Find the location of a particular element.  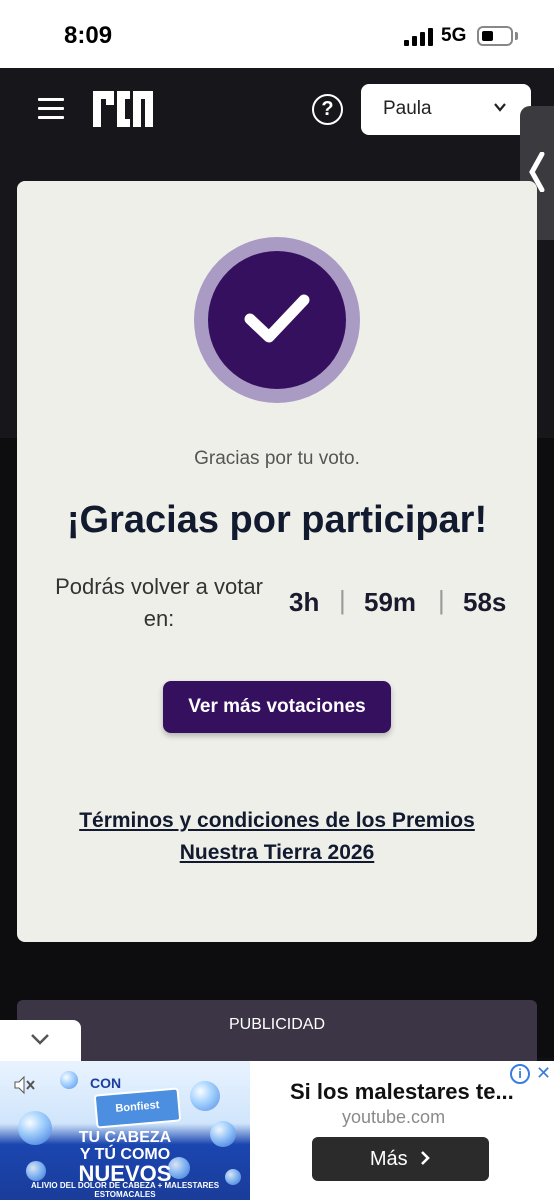

timer-minutes: 59m is located at coordinates (390, 602).